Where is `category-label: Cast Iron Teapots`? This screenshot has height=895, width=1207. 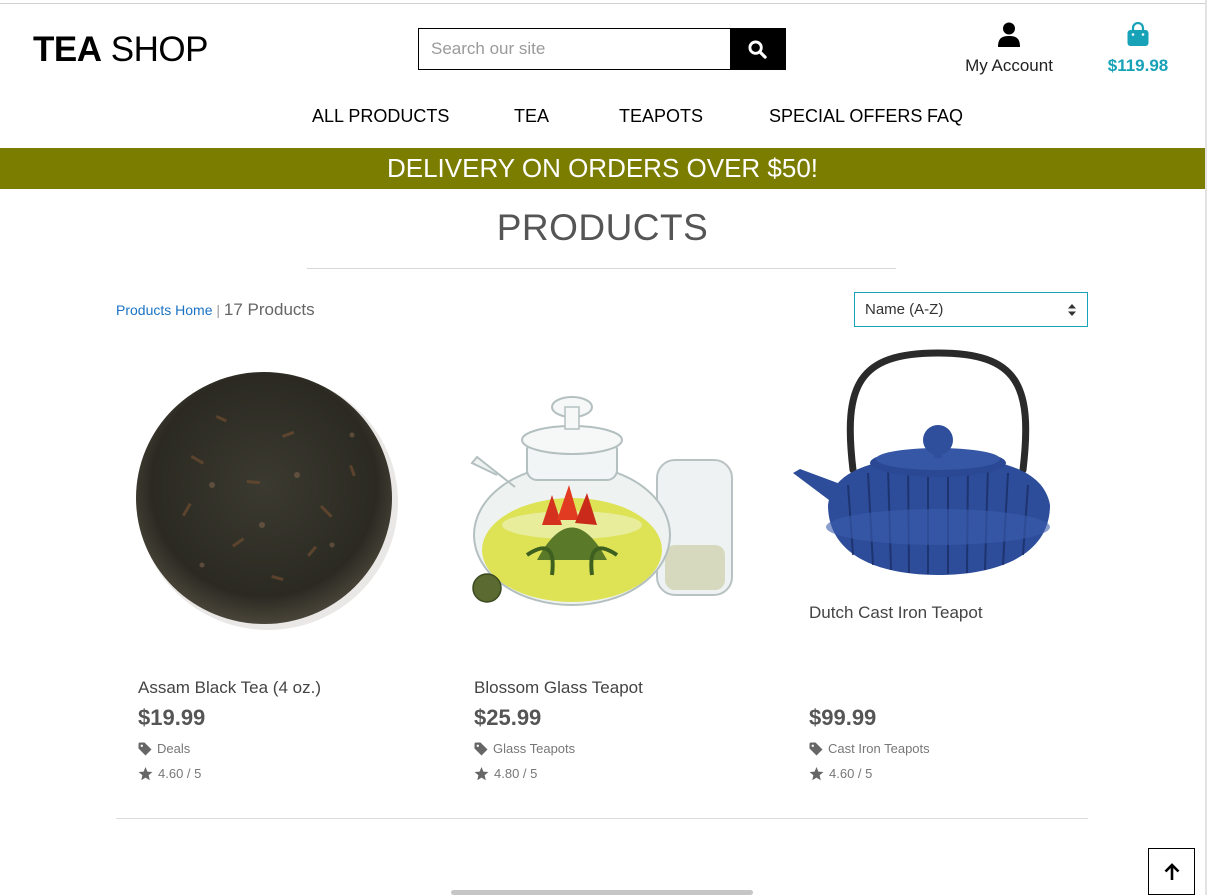
category-label: Cast Iron Teapots is located at coordinates (879, 748).